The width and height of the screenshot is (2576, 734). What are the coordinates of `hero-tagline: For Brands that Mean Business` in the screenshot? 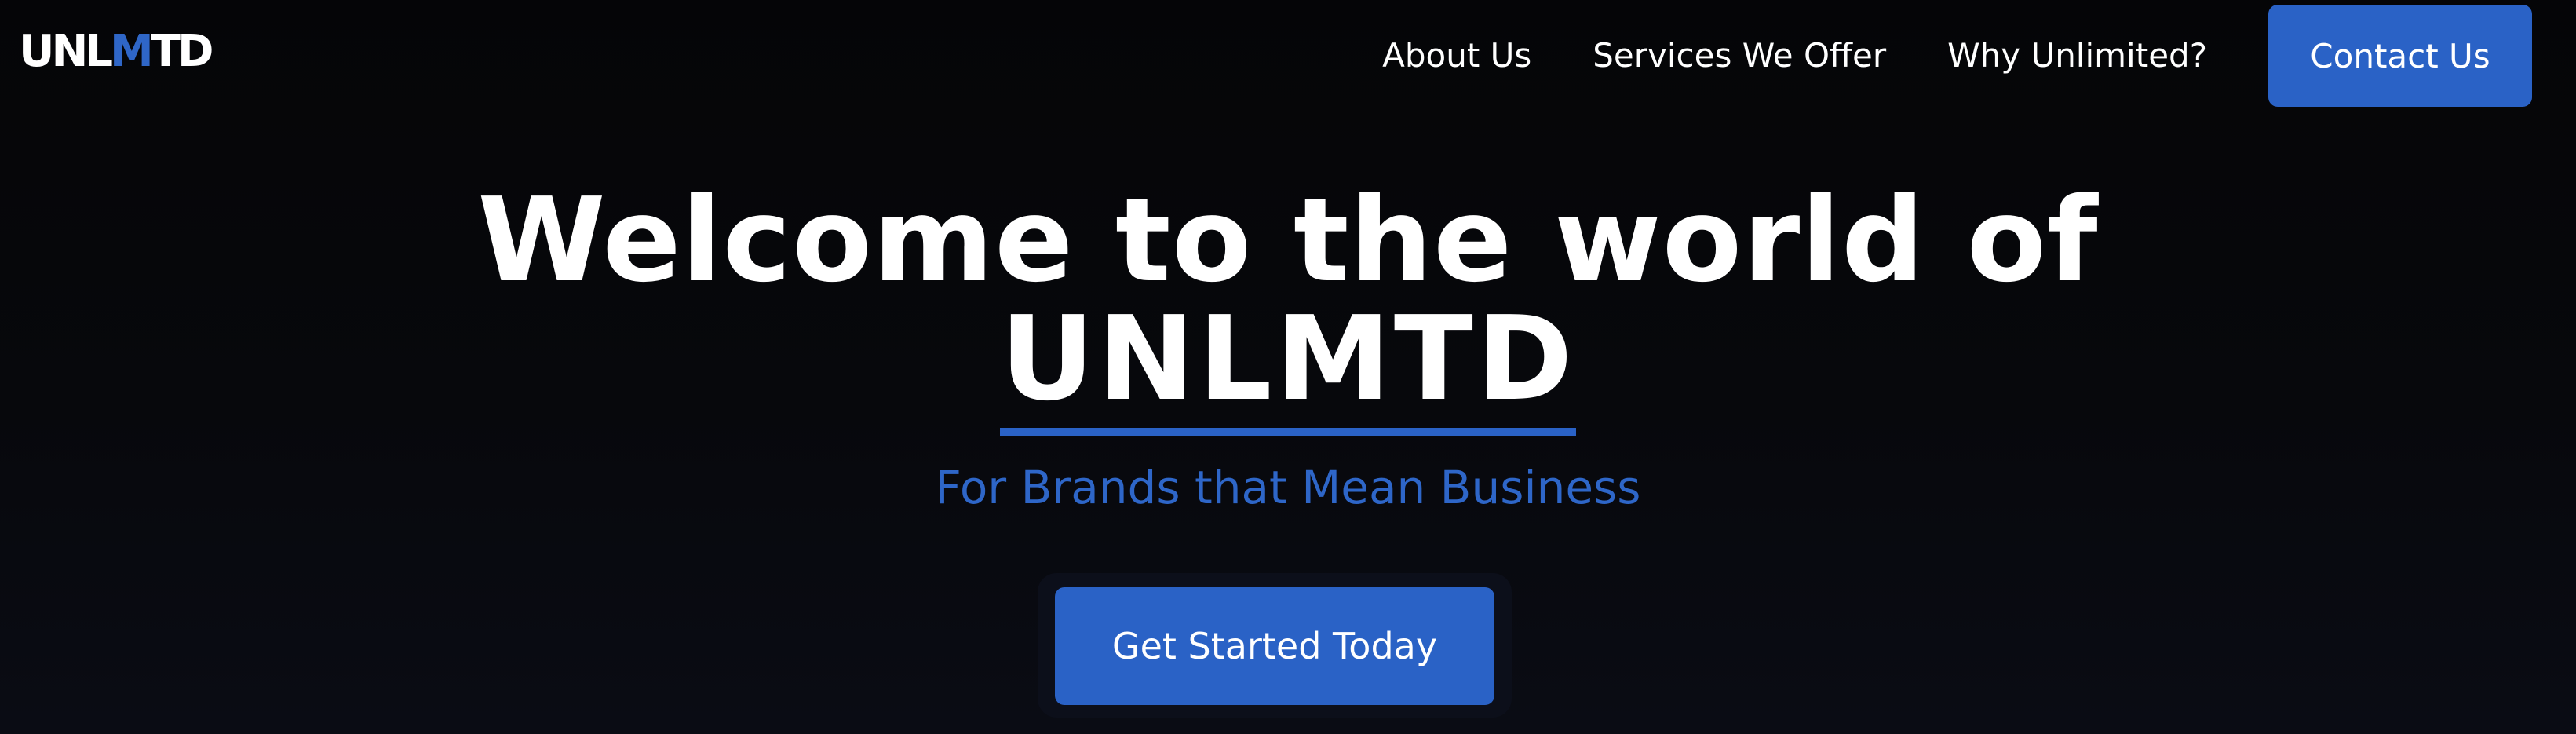 It's located at (1288, 487).